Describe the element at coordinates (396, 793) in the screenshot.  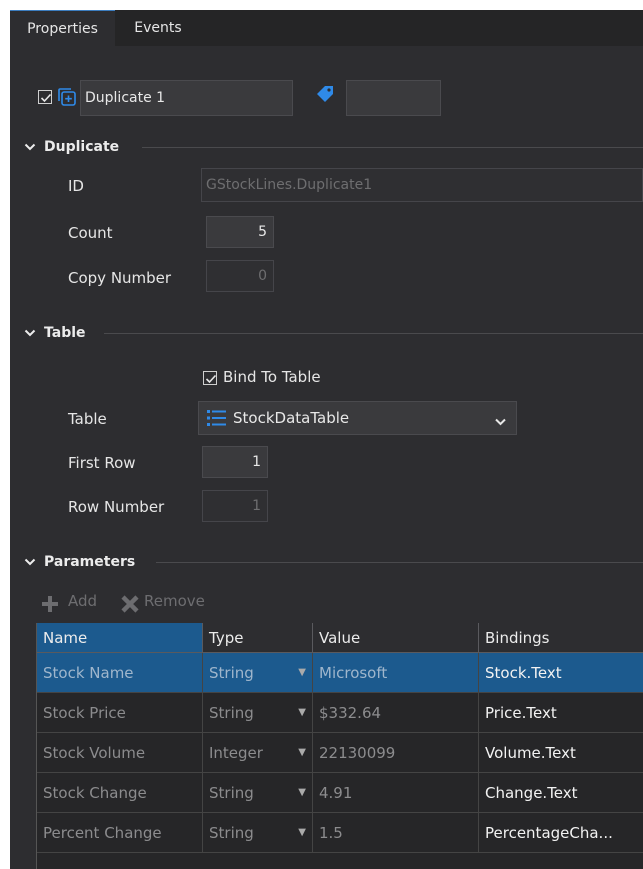
I see `param-value-cell: 4.91` at that location.